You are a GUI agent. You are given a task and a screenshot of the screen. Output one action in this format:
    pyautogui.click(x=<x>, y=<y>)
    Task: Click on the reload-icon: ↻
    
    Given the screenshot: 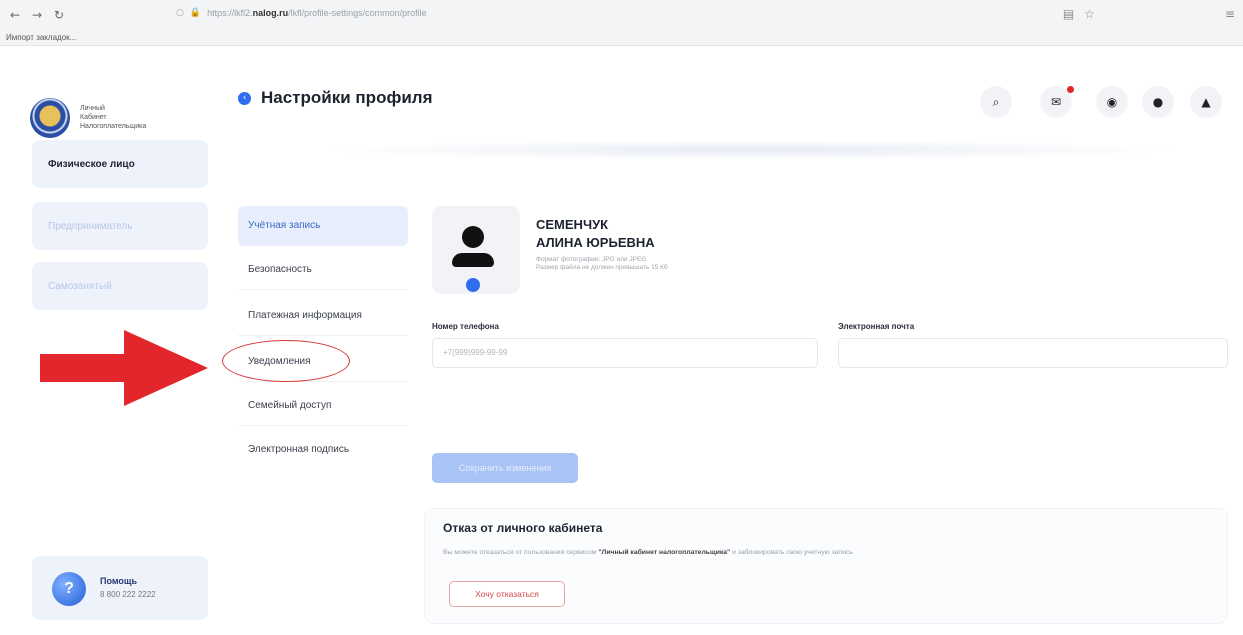 What is the action you would take?
    pyautogui.click(x=59, y=15)
    